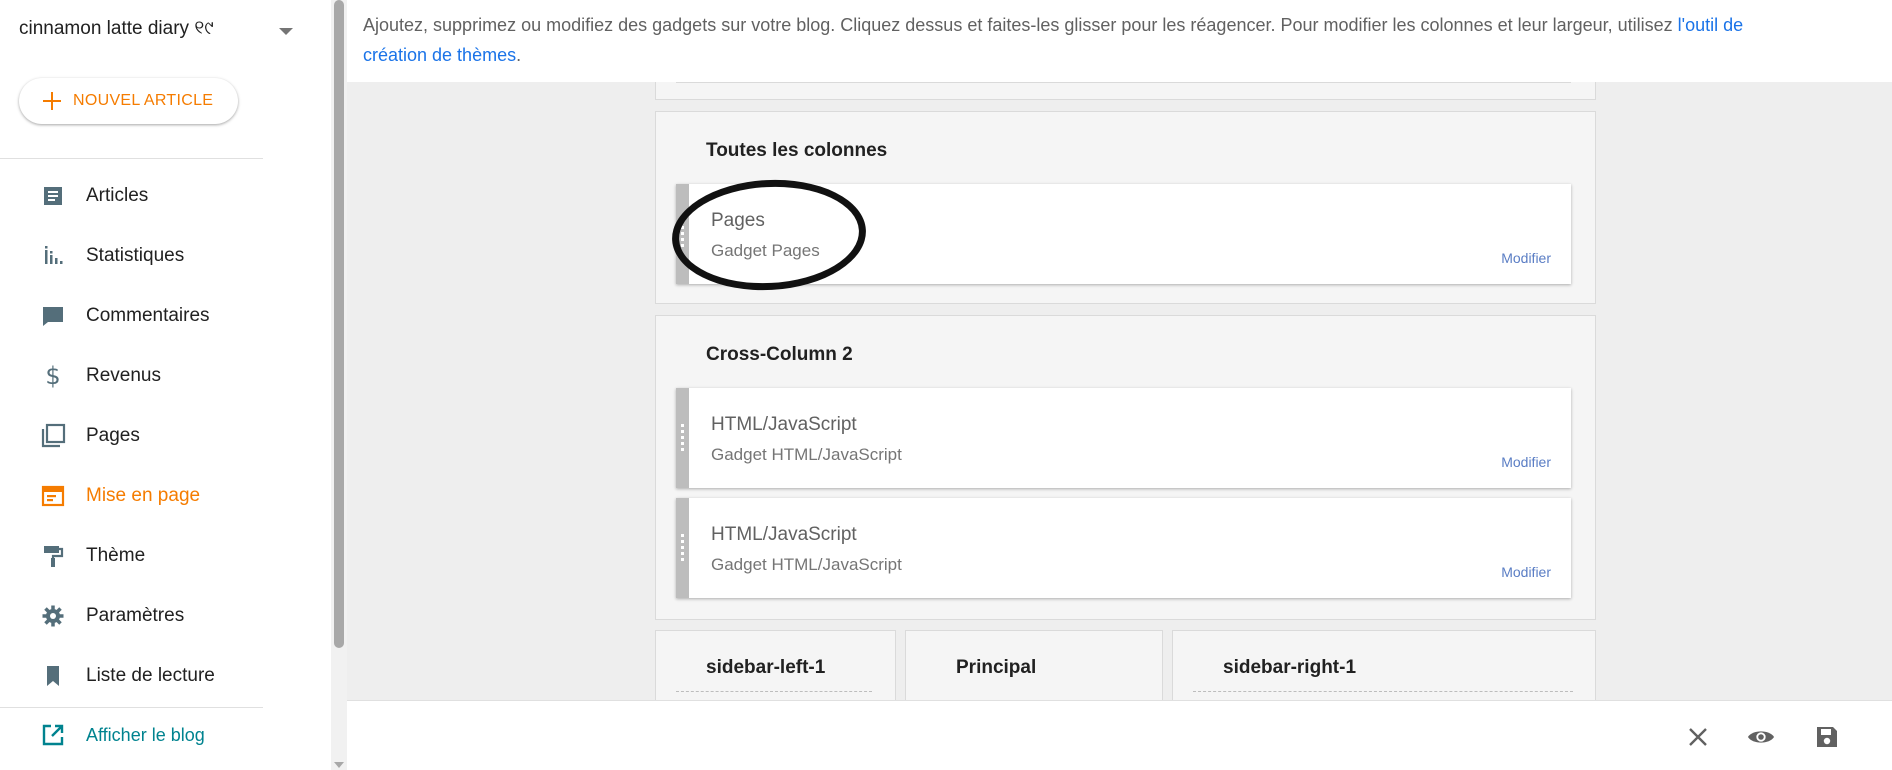 The width and height of the screenshot is (1892, 770). I want to click on new-post-button: NOUVEL ARTICLE, so click(128, 101).